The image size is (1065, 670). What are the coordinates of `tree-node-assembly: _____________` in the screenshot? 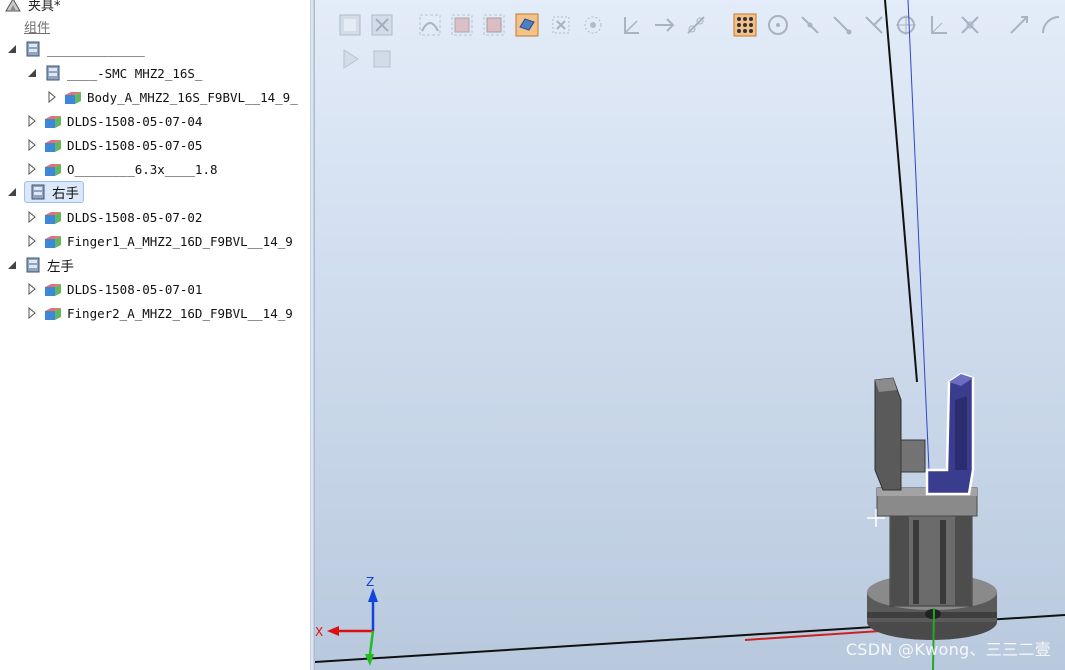 It's located at (75, 49).